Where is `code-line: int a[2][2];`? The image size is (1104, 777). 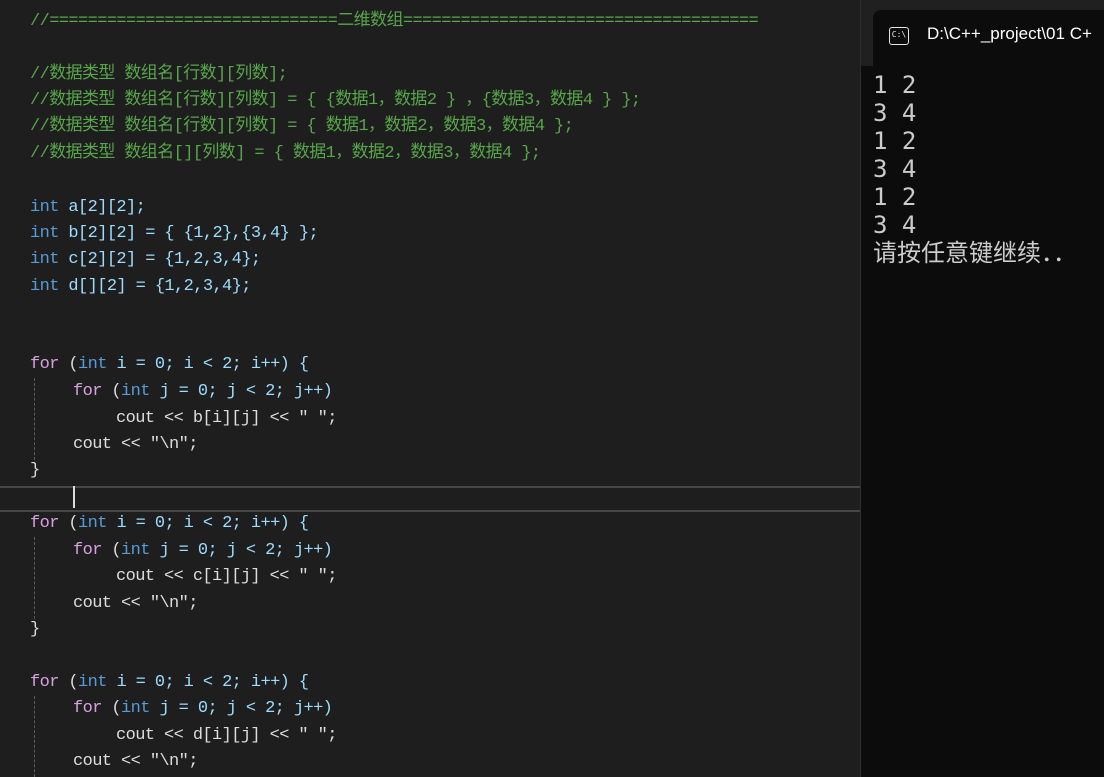 code-line: int a[2][2]; is located at coordinates (88, 208).